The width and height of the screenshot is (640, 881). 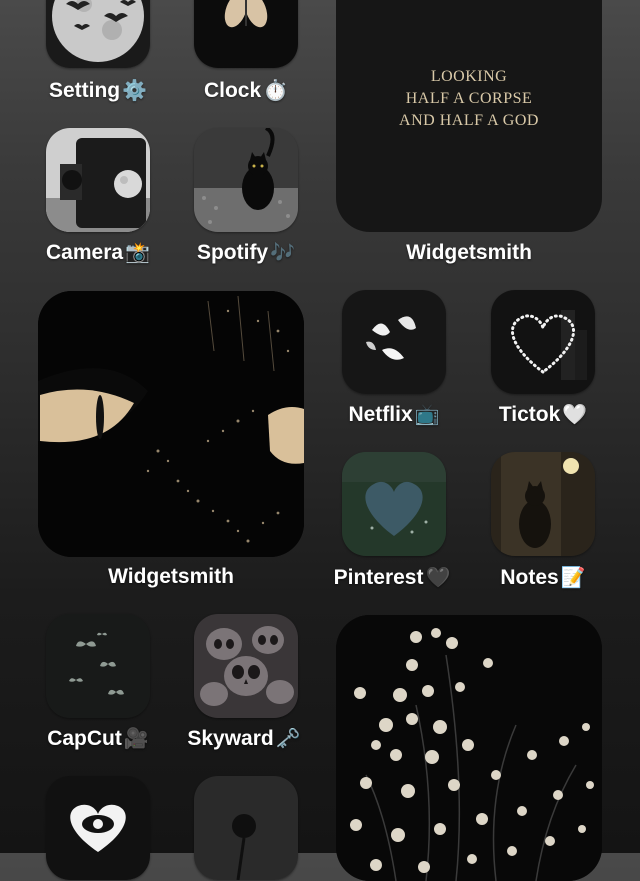 What do you see at coordinates (575, 415) in the screenshot?
I see `white-heart-icon: 🤍` at bounding box center [575, 415].